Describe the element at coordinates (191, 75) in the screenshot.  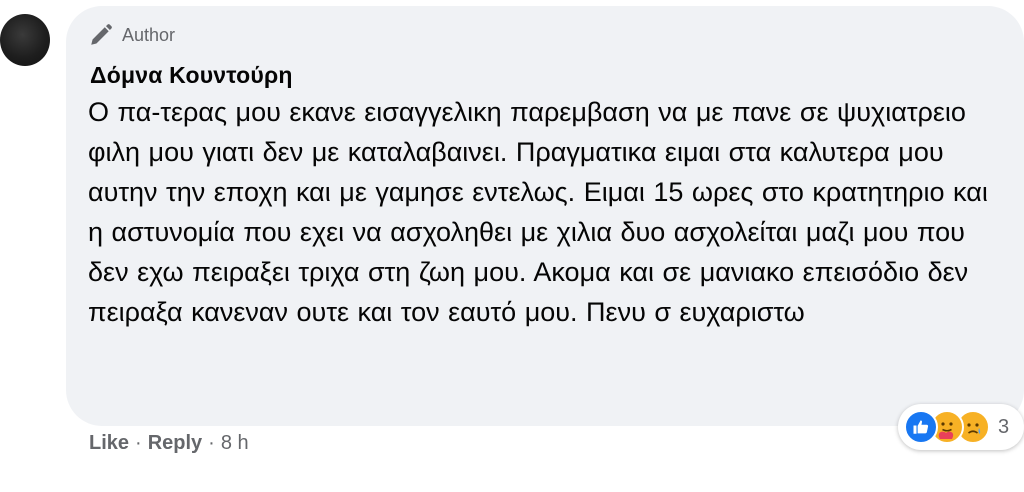
I see `author-name: Δόμνα Κουντούρη` at that location.